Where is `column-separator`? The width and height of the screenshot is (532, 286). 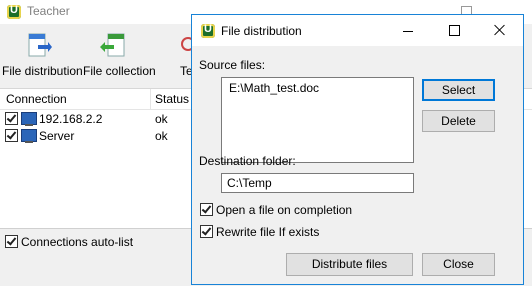
column-separator is located at coordinates (150, 99).